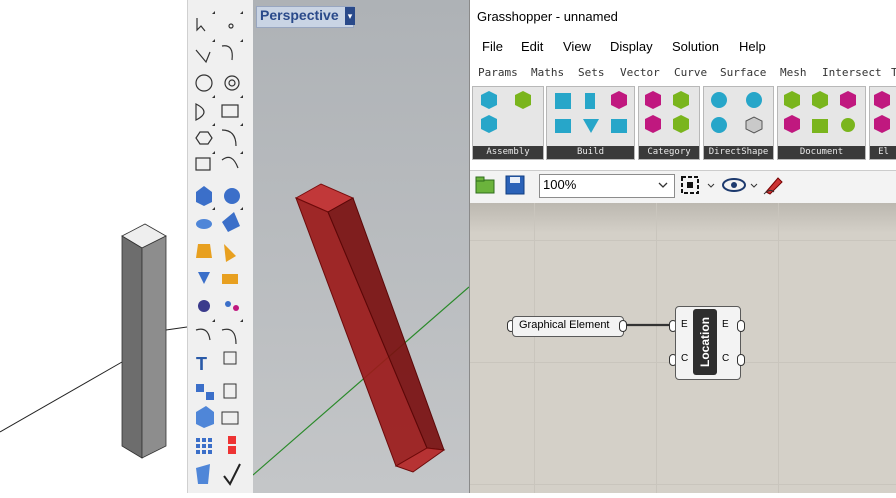  I want to click on menu-view: View, so click(577, 46).